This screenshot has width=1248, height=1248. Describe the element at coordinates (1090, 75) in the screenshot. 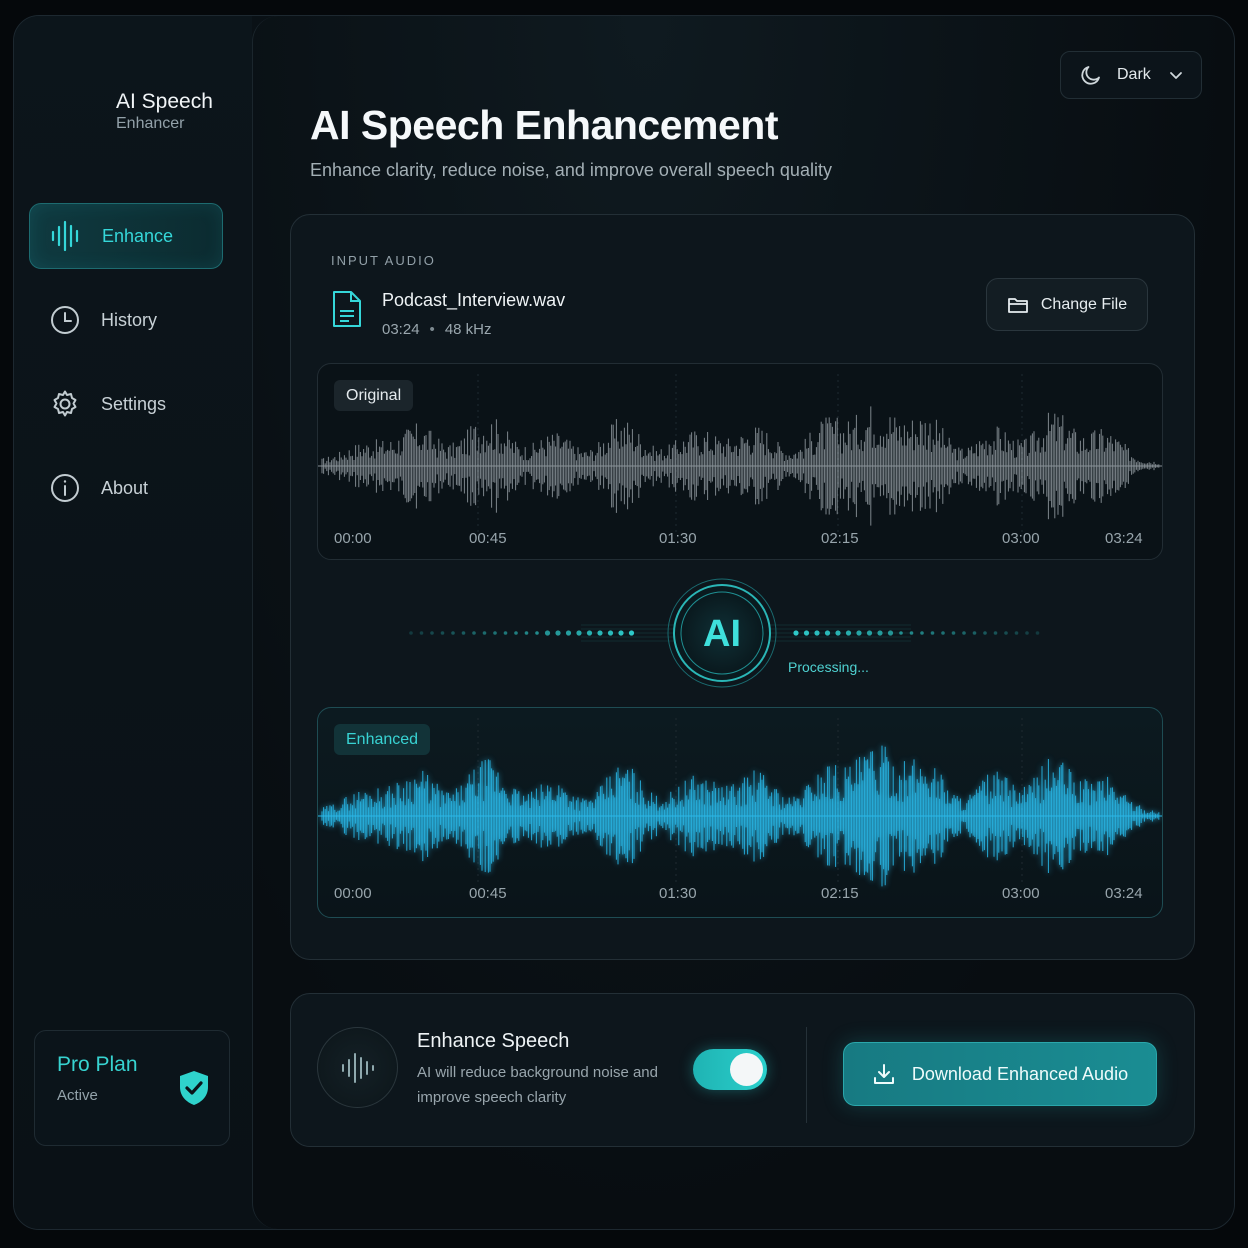

I see `moon-icon` at that location.